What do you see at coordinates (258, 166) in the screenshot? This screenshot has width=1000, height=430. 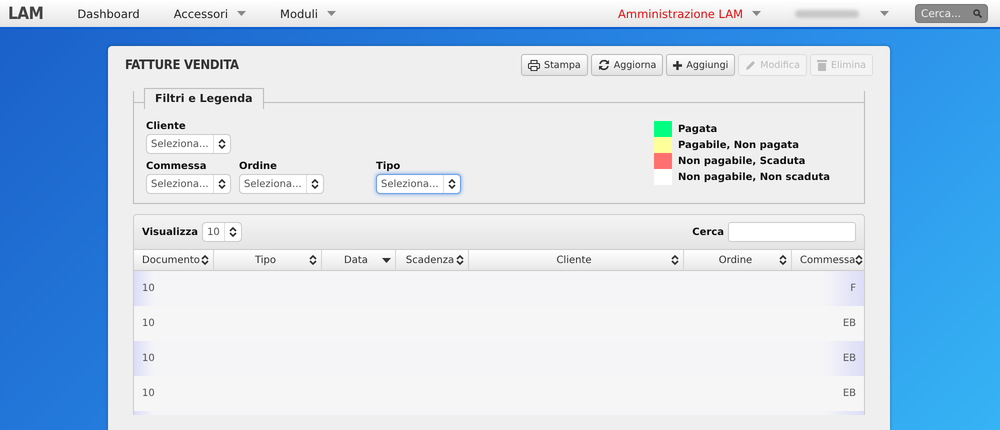 I see `field-label: Ordine` at bounding box center [258, 166].